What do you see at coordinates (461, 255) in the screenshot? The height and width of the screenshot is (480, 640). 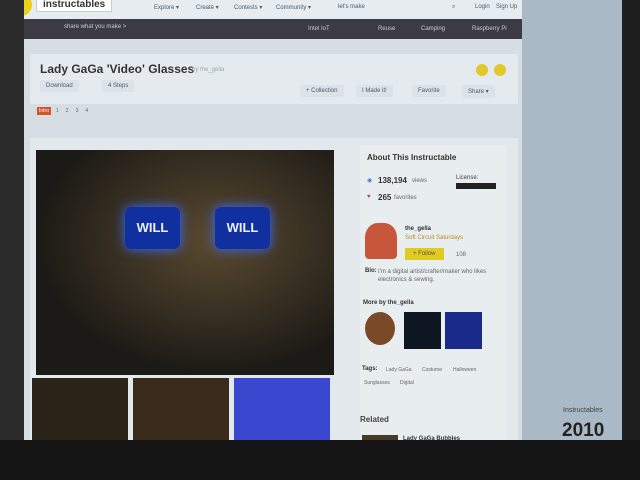 I see `followers-count: 108` at bounding box center [461, 255].